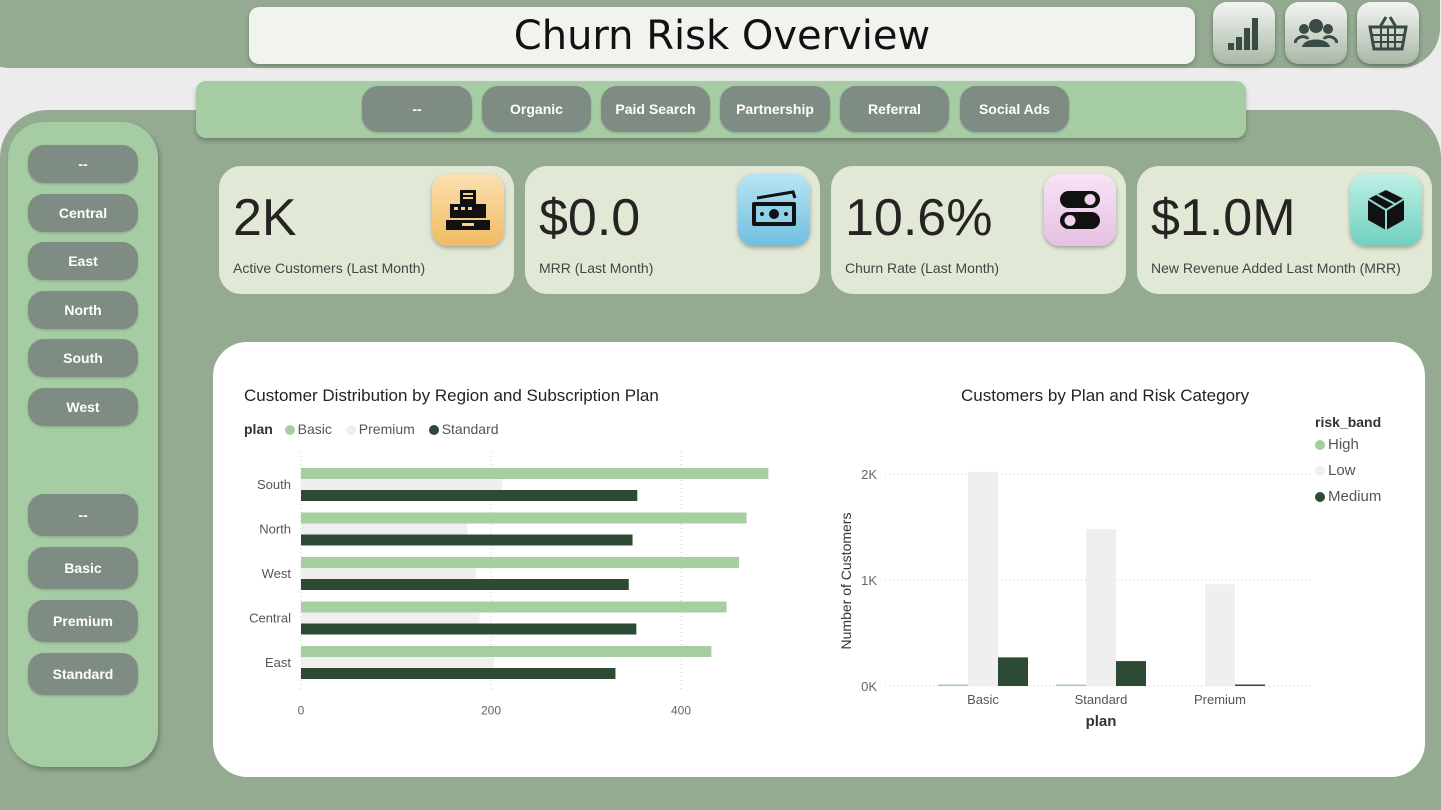 This screenshot has height=810, width=1441. What do you see at coordinates (775, 109) in the screenshot?
I see `channel-option-partnership: Partnership` at bounding box center [775, 109].